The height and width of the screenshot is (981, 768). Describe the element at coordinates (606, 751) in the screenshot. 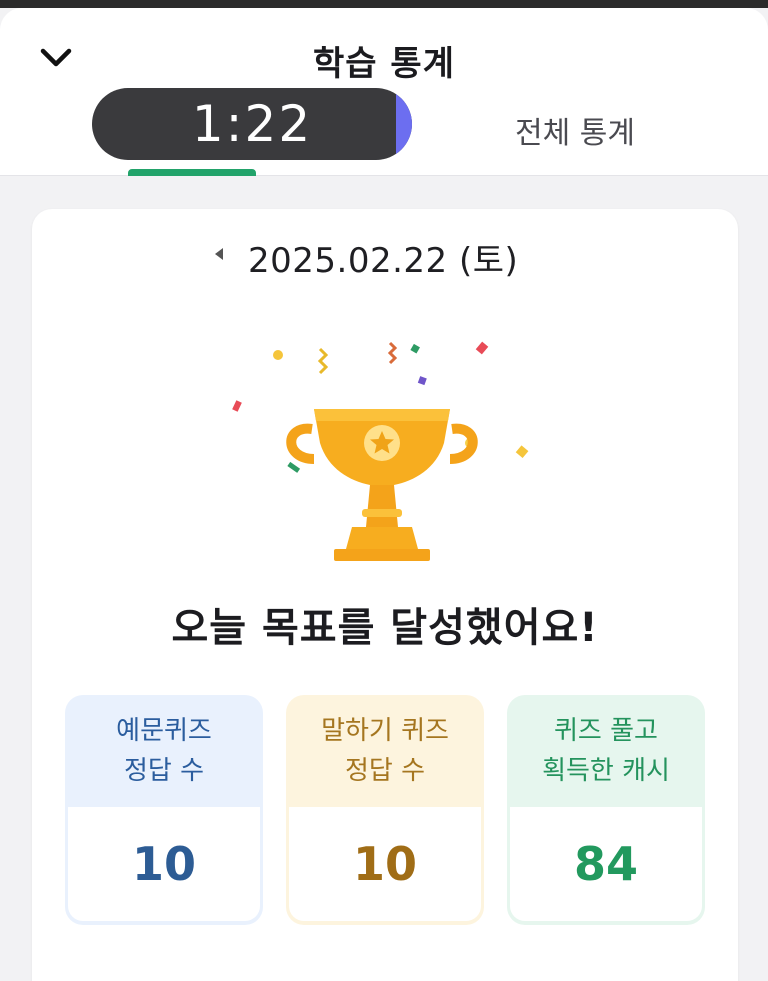

I see `stat-label: 퀴즈 풀고 획득한 캐시` at that location.